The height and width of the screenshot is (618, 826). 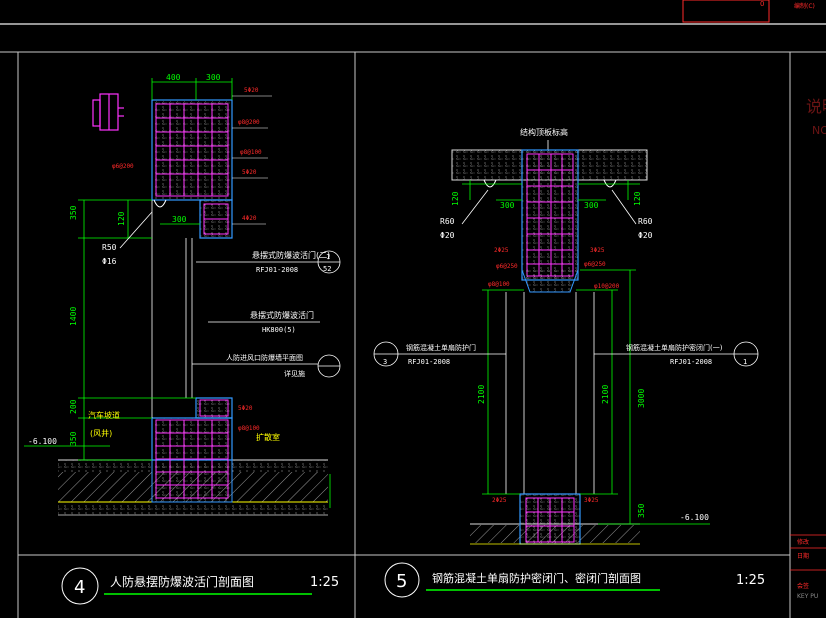 I want to click on dim-300-top: 300, so click(x=213, y=77).